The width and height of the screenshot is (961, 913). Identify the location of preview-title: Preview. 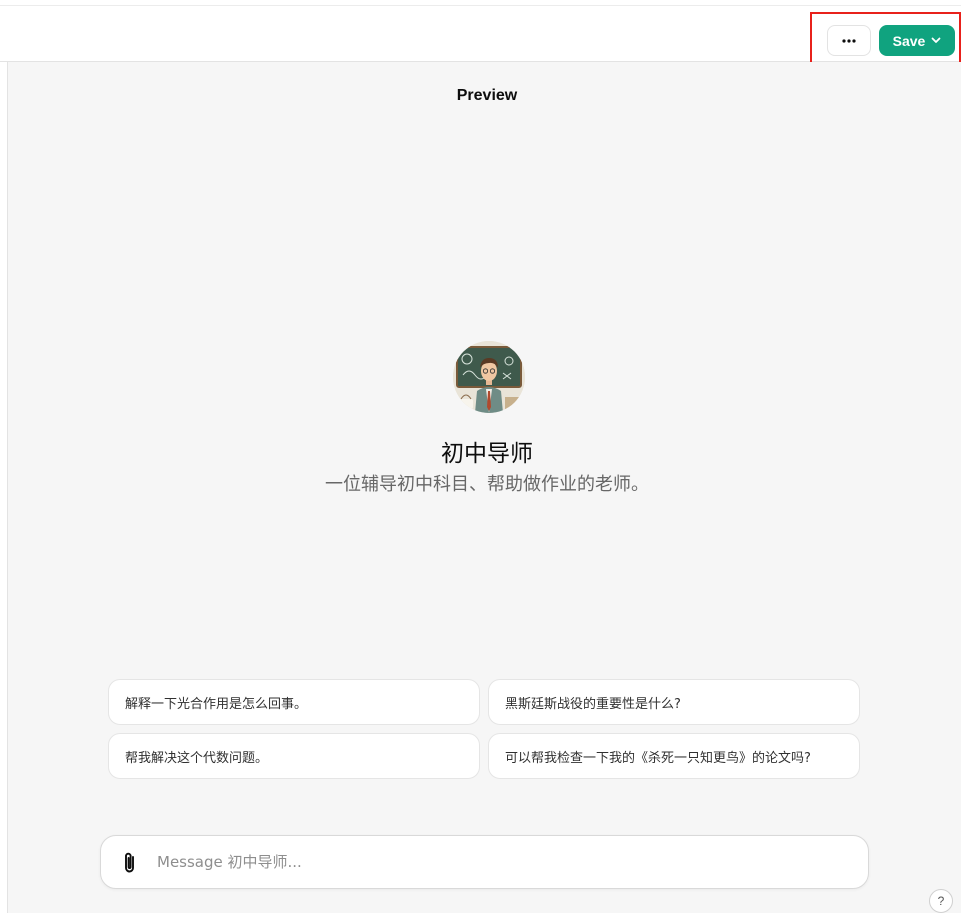
(487, 95).